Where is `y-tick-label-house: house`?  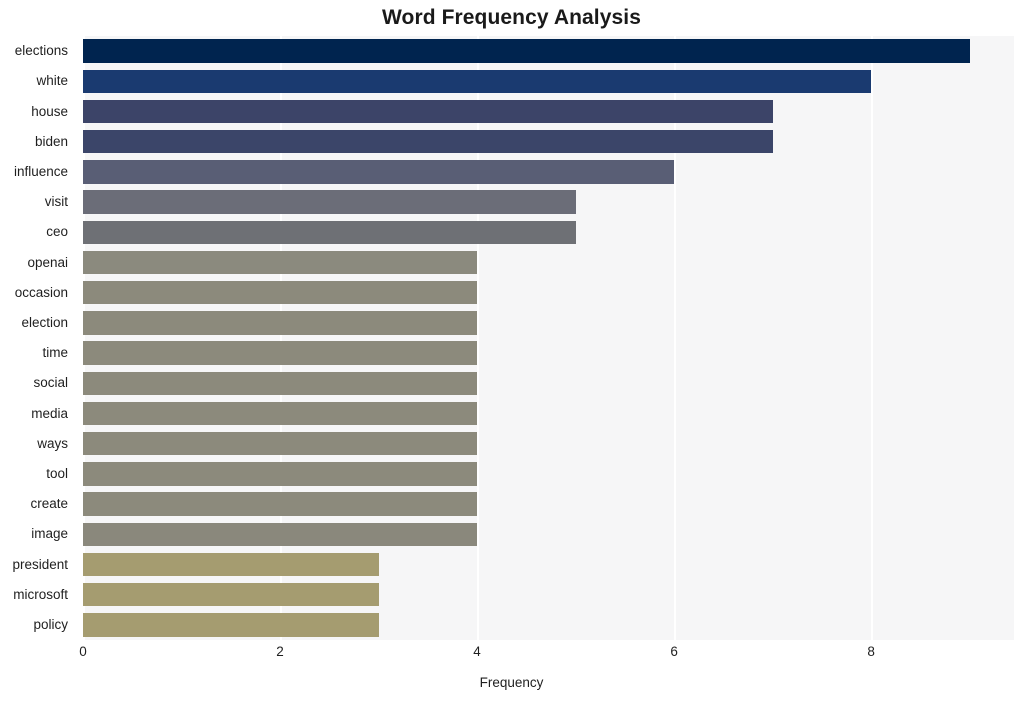
y-tick-label-house: house is located at coordinates (49, 111).